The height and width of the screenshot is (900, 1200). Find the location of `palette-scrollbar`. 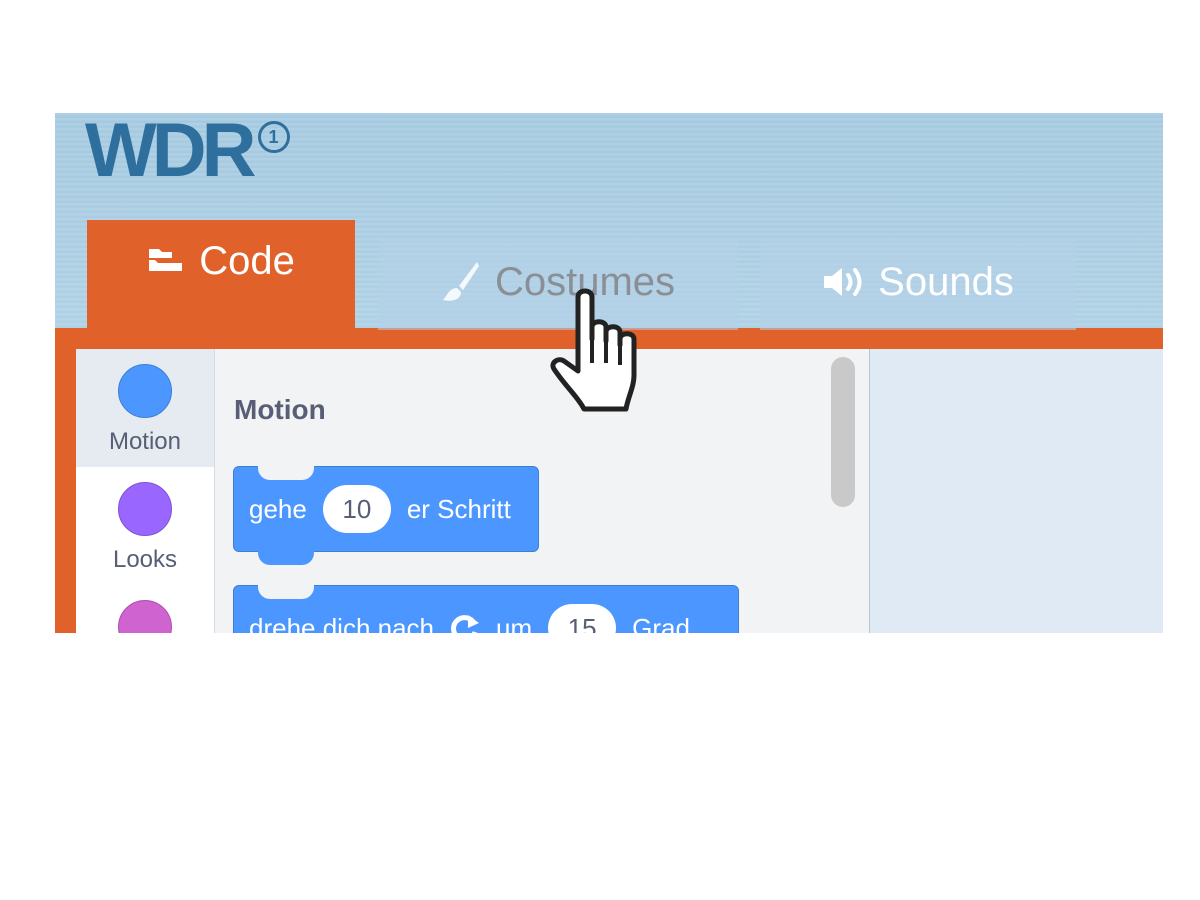

palette-scrollbar is located at coordinates (843, 432).